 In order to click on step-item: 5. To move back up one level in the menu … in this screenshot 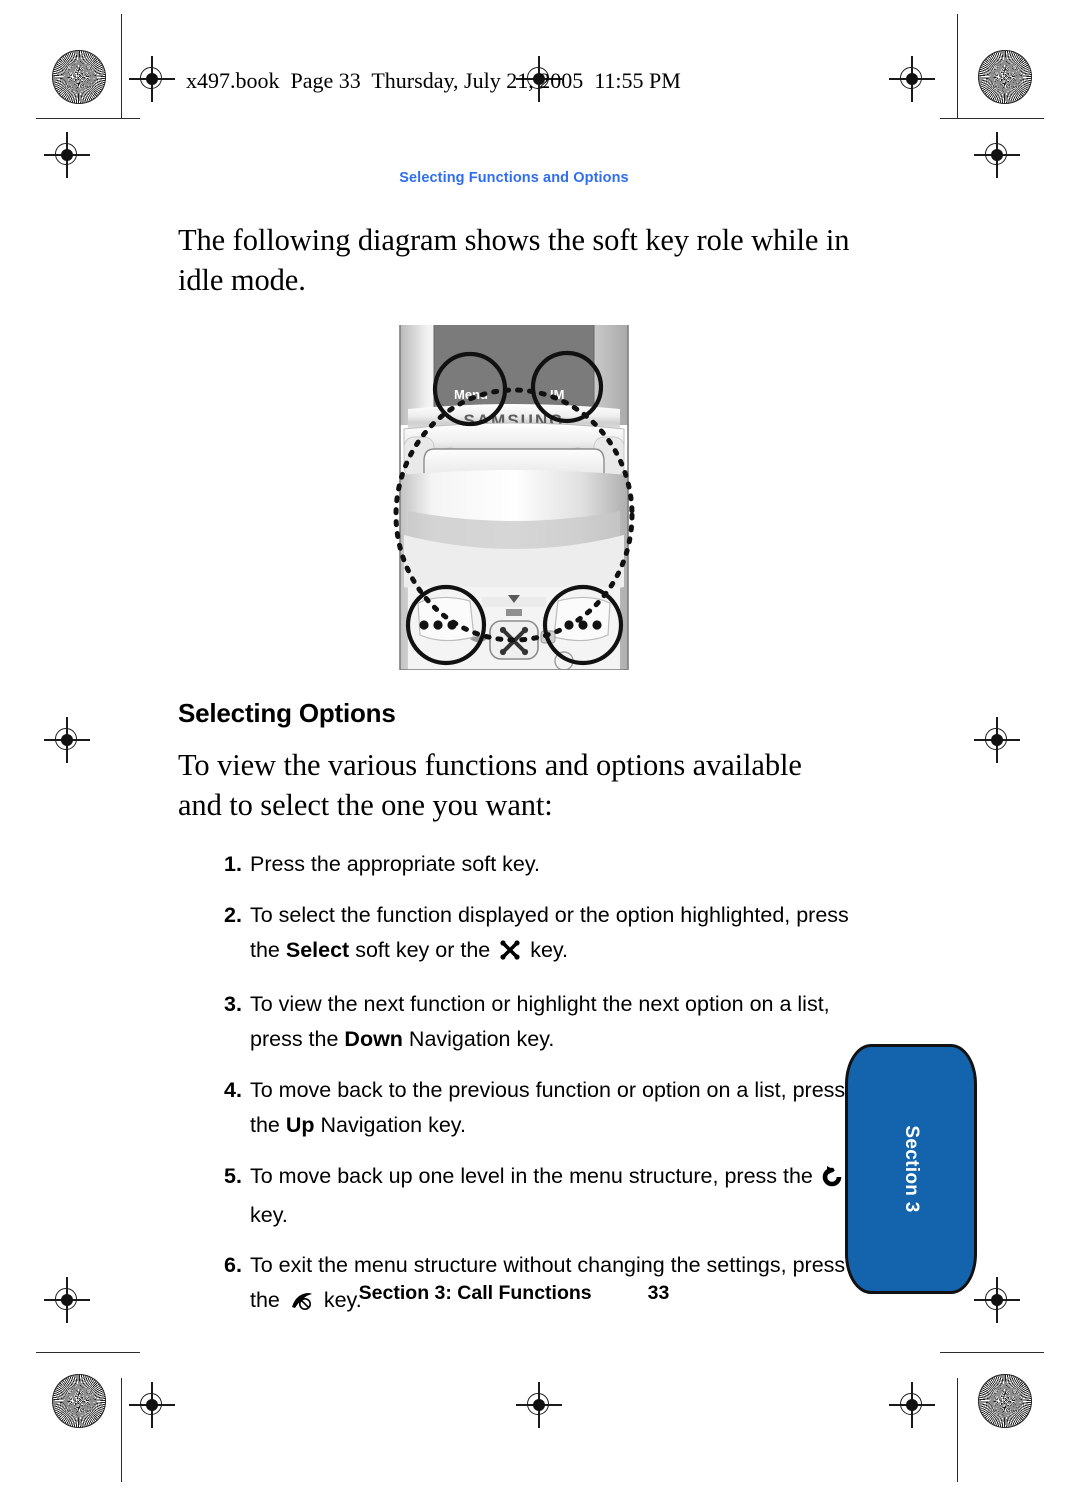, I will do `click(514, 1196)`.